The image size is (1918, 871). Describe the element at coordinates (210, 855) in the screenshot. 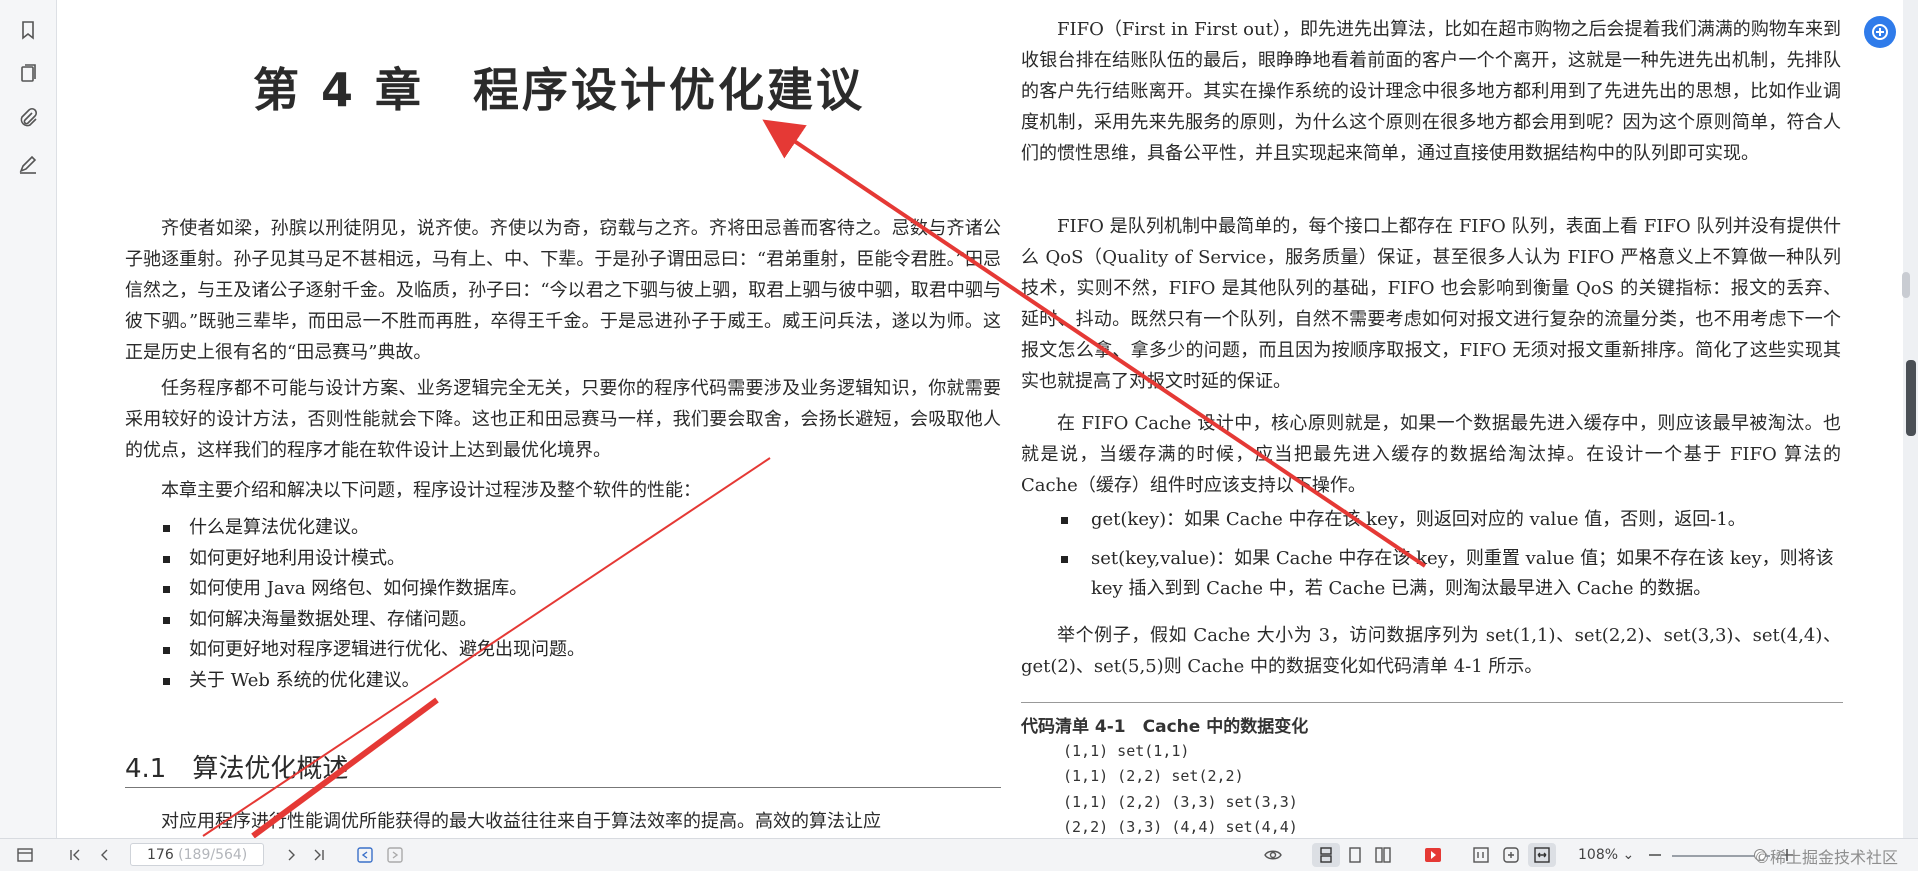

I see `page-detail: (189/564)` at that location.